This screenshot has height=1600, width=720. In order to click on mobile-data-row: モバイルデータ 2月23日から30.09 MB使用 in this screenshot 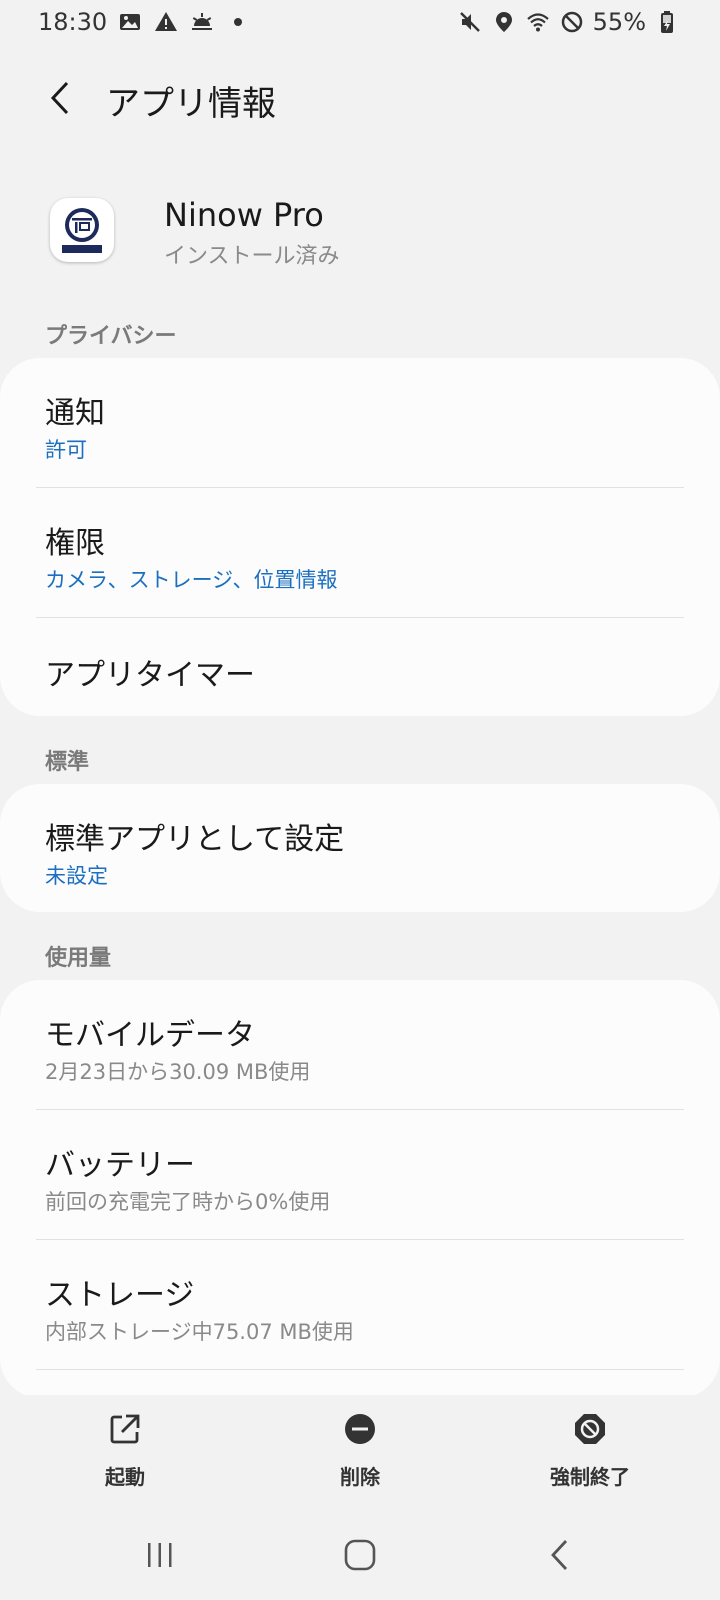, I will do `click(360, 1045)`.